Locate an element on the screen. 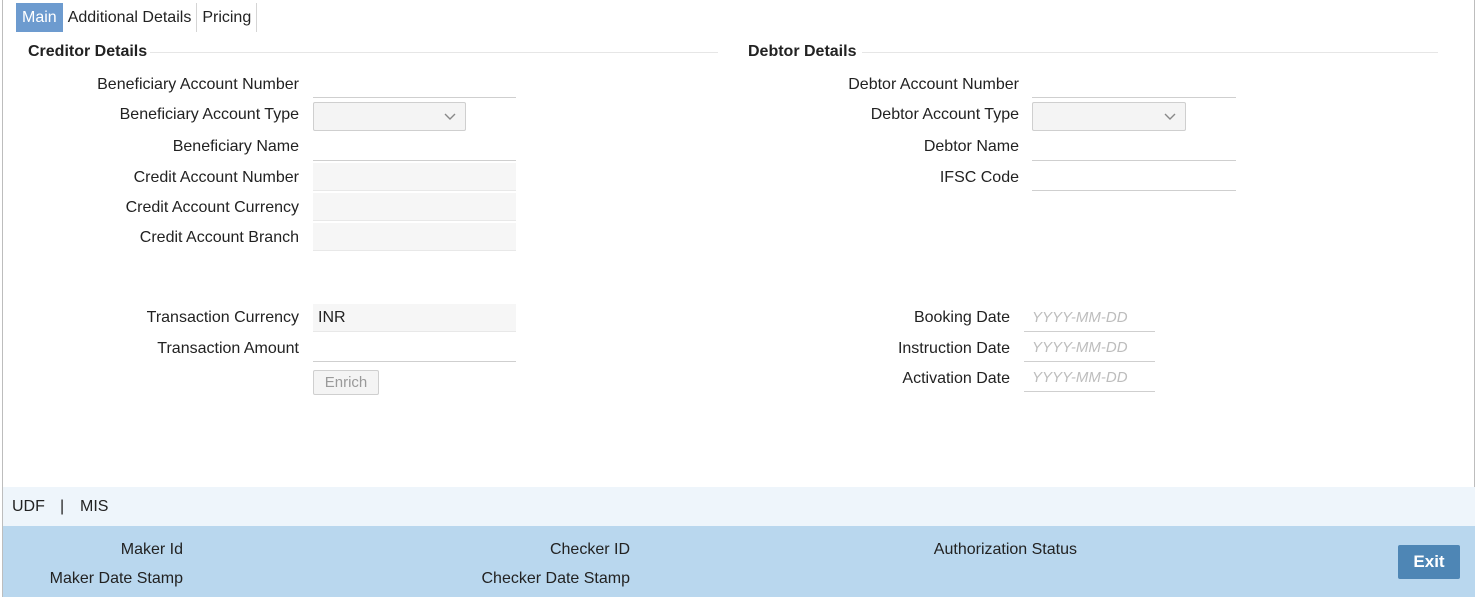 The height and width of the screenshot is (601, 1480). debtor-details-title: Debtor Details is located at coordinates (802, 51).